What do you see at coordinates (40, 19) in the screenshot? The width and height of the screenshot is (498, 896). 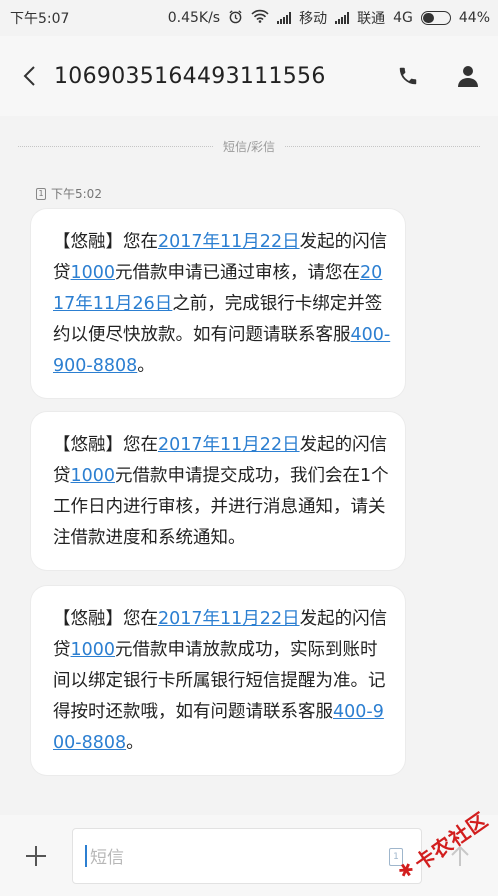 I see `status-time: 下午5:07` at bounding box center [40, 19].